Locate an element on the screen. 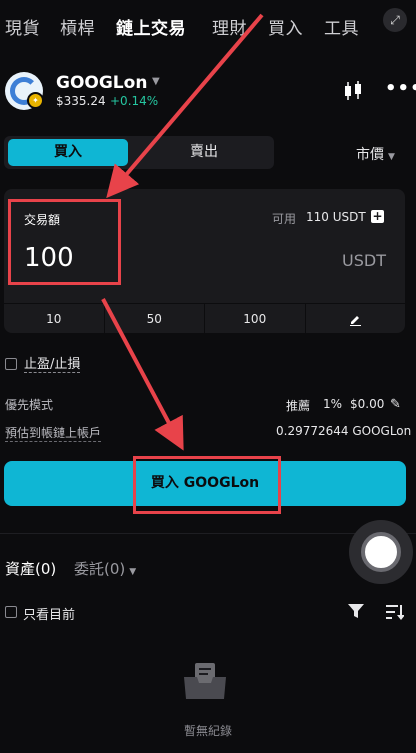 This screenshot has height=753, width=416. floating-assistive-button is located at coordinates (381, 552).